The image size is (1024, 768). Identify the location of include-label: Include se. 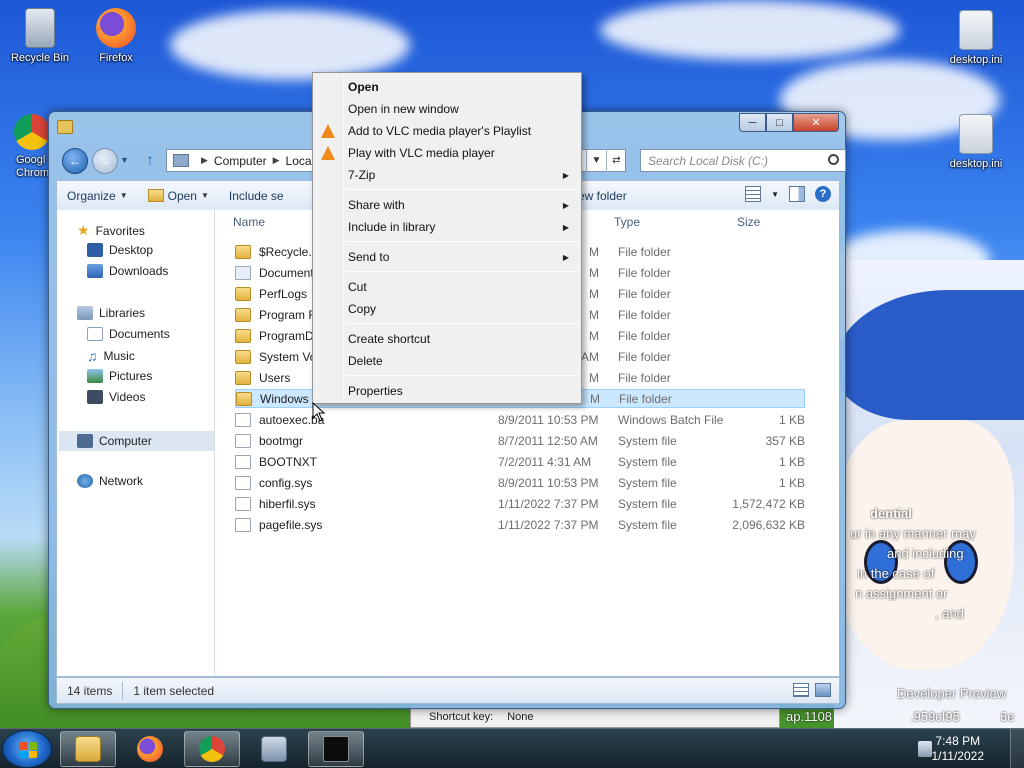
(256, 195).